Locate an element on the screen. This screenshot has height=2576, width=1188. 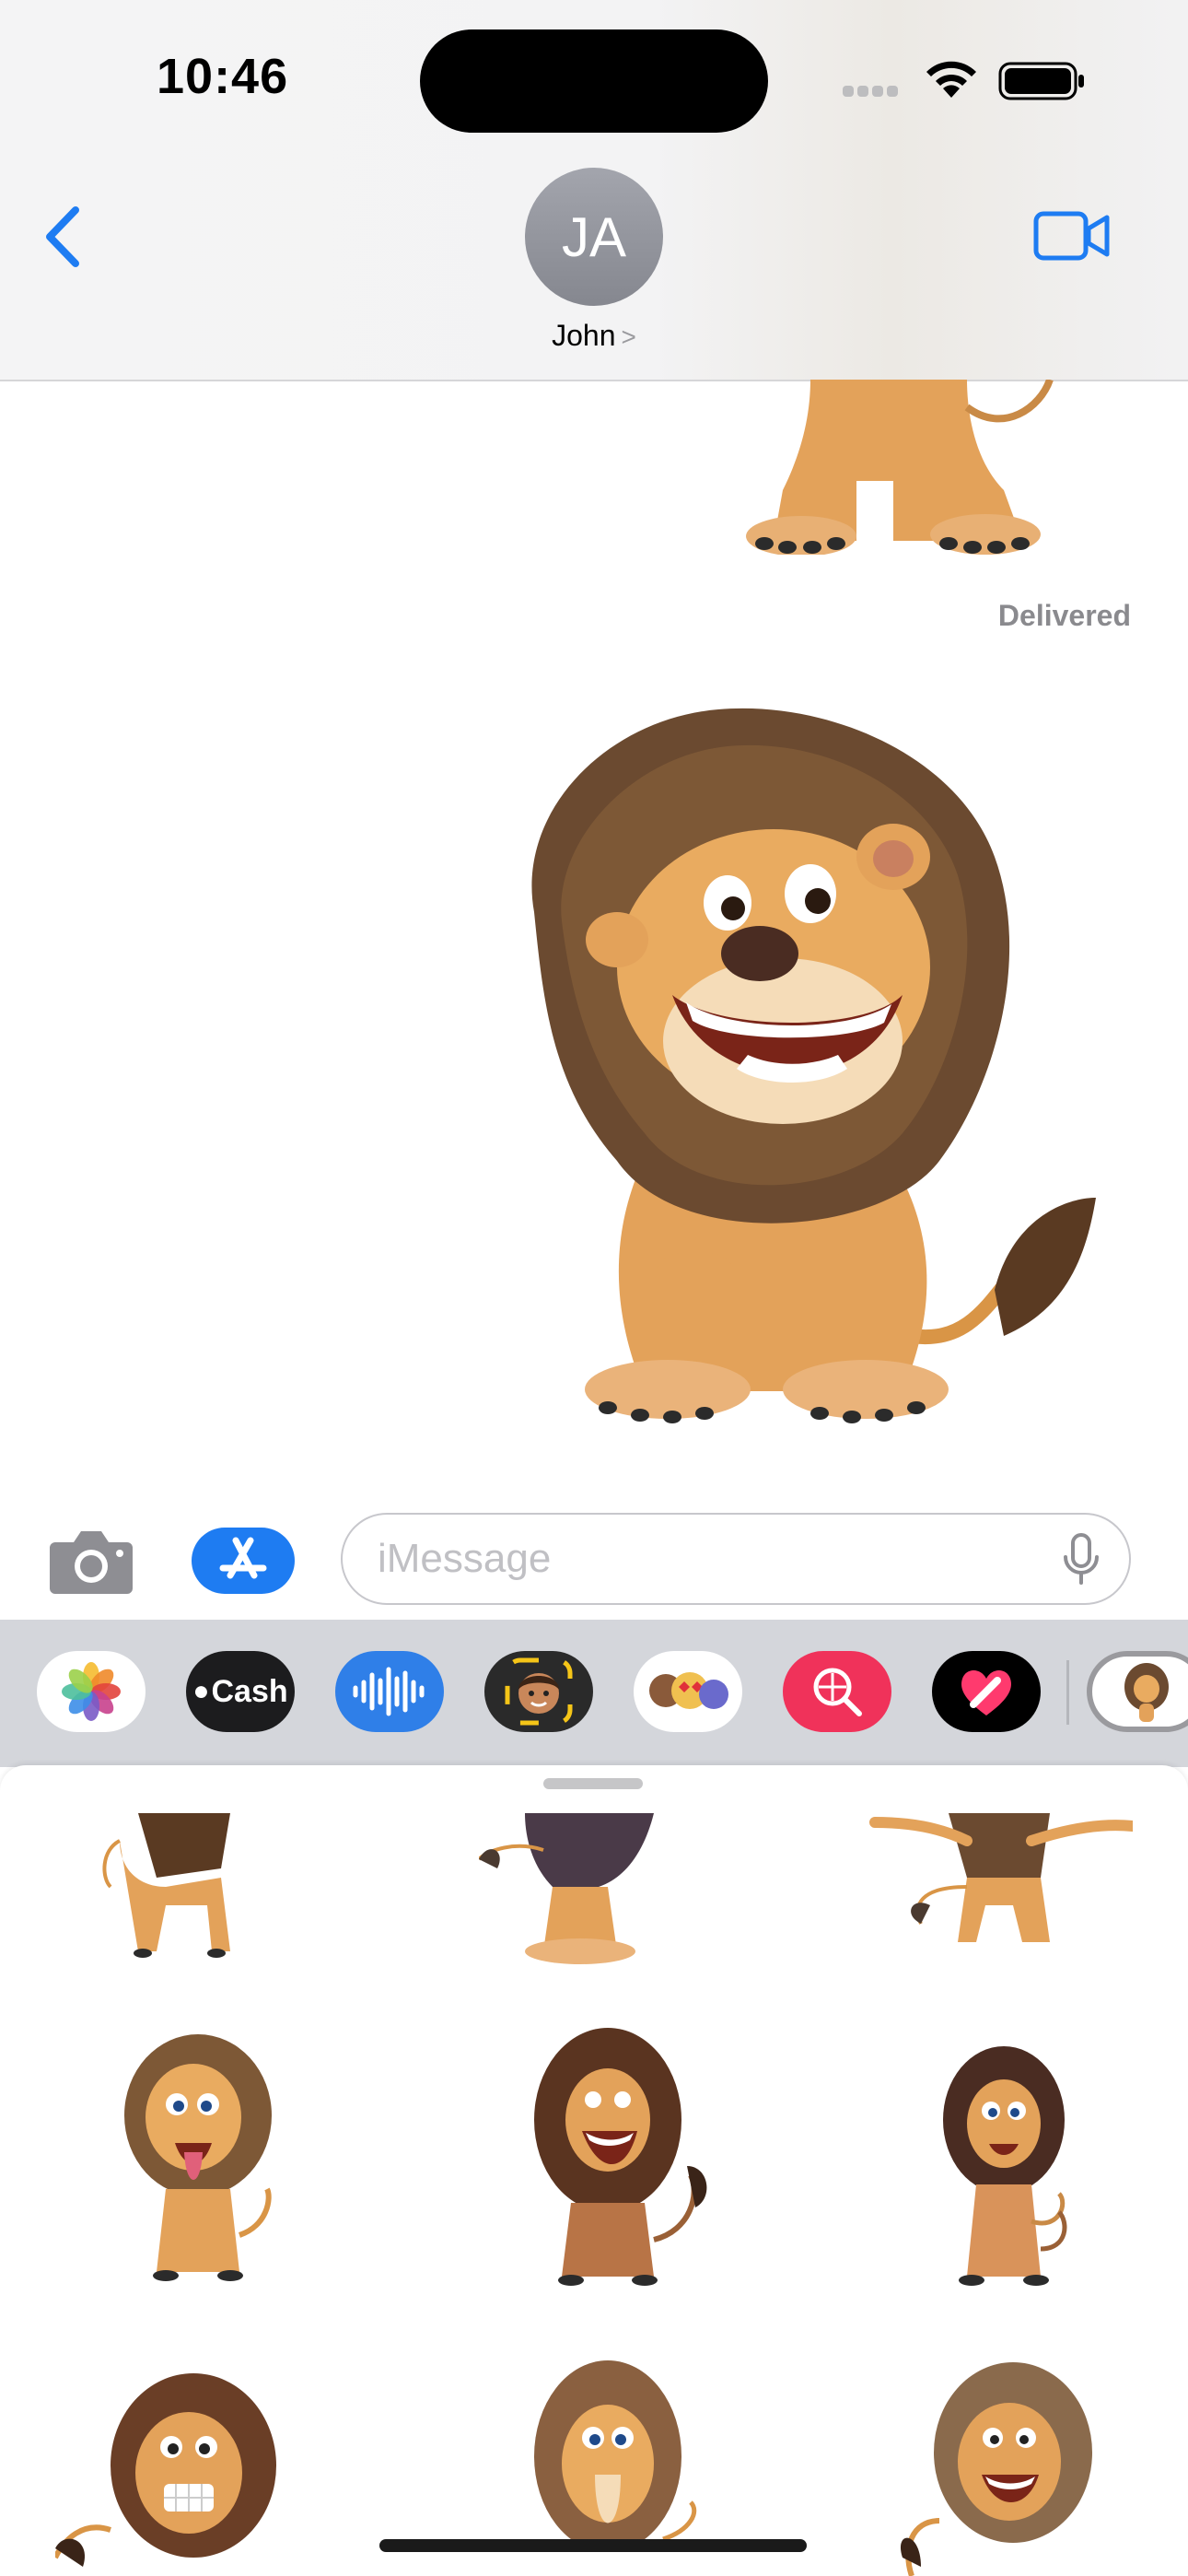
apple-cash-label: Cash is located at coordinates (249, 1691).